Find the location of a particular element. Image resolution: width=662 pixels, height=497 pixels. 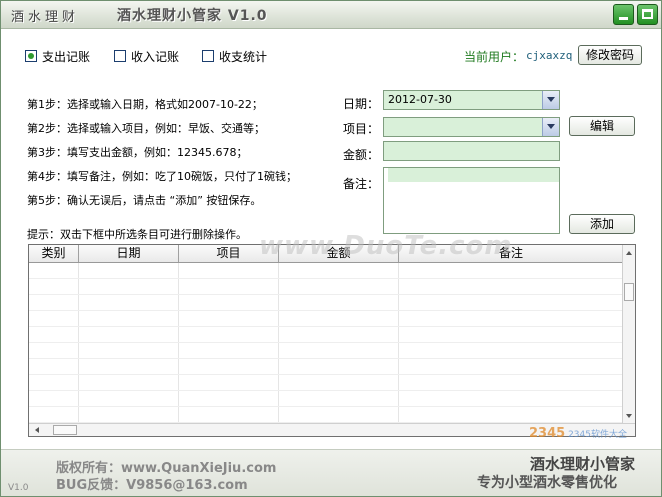

note-textarea is located at coordinates (471, 200).